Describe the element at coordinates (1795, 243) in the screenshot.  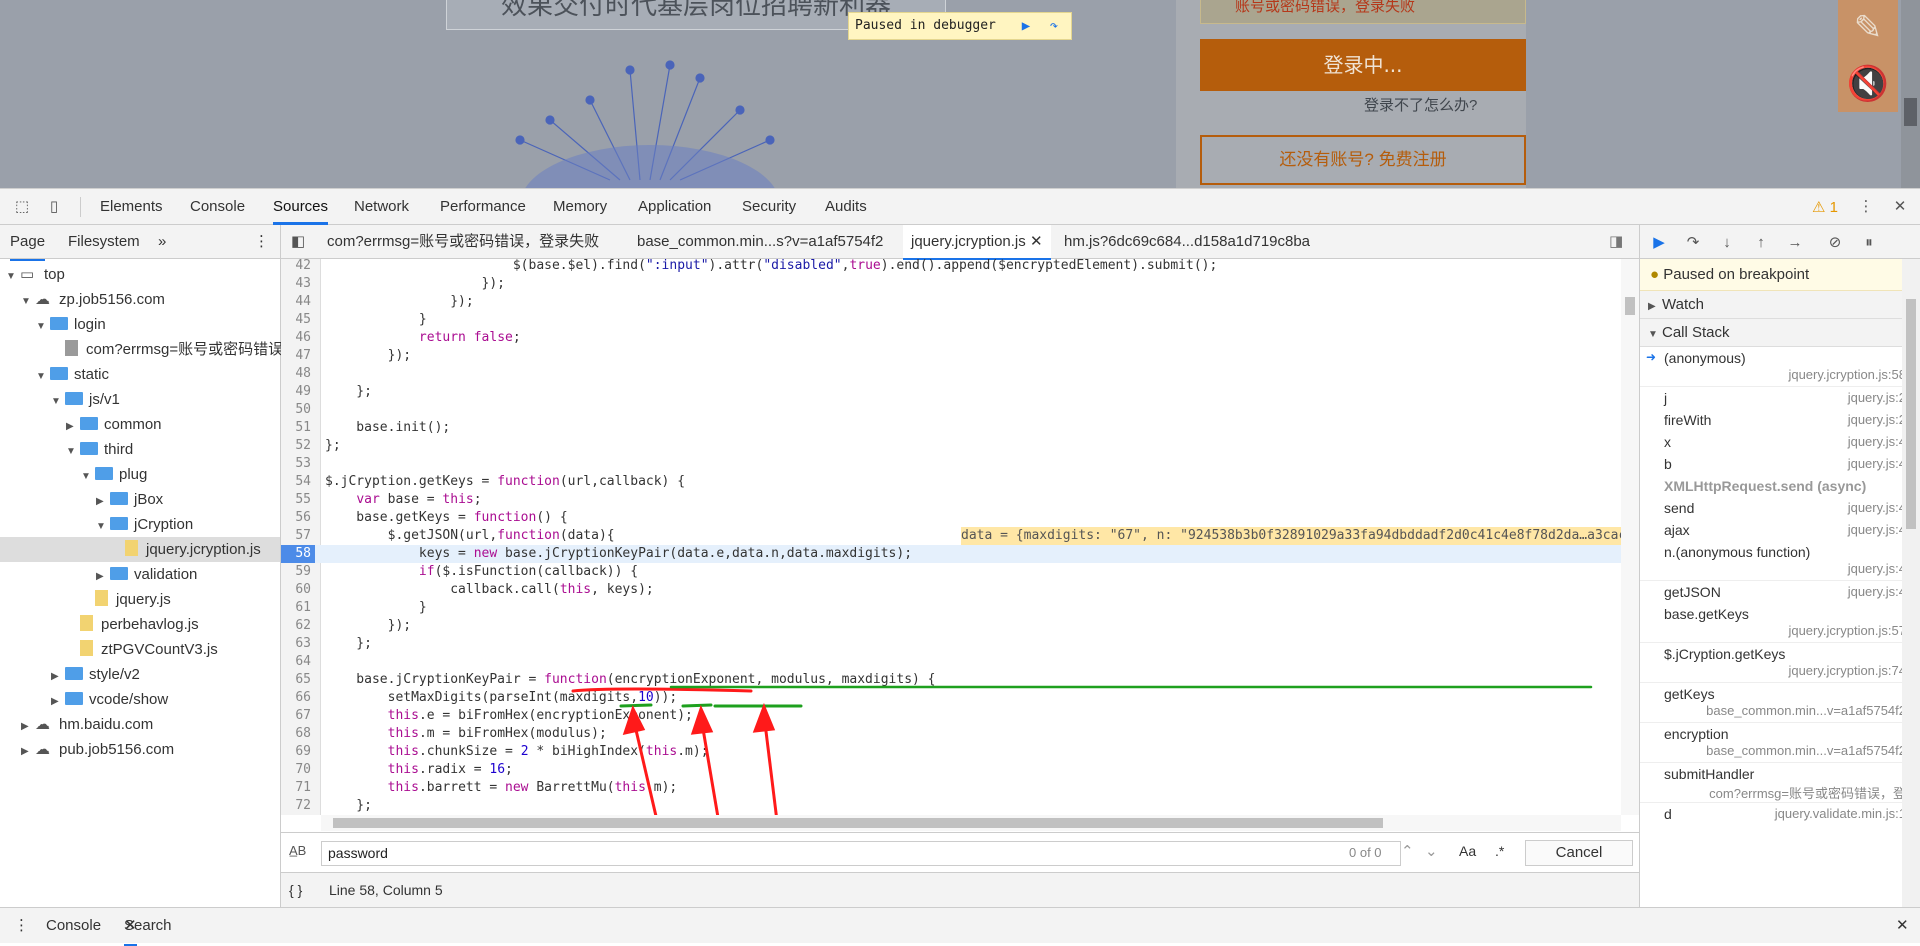
I see `step-icon: →` at that location.